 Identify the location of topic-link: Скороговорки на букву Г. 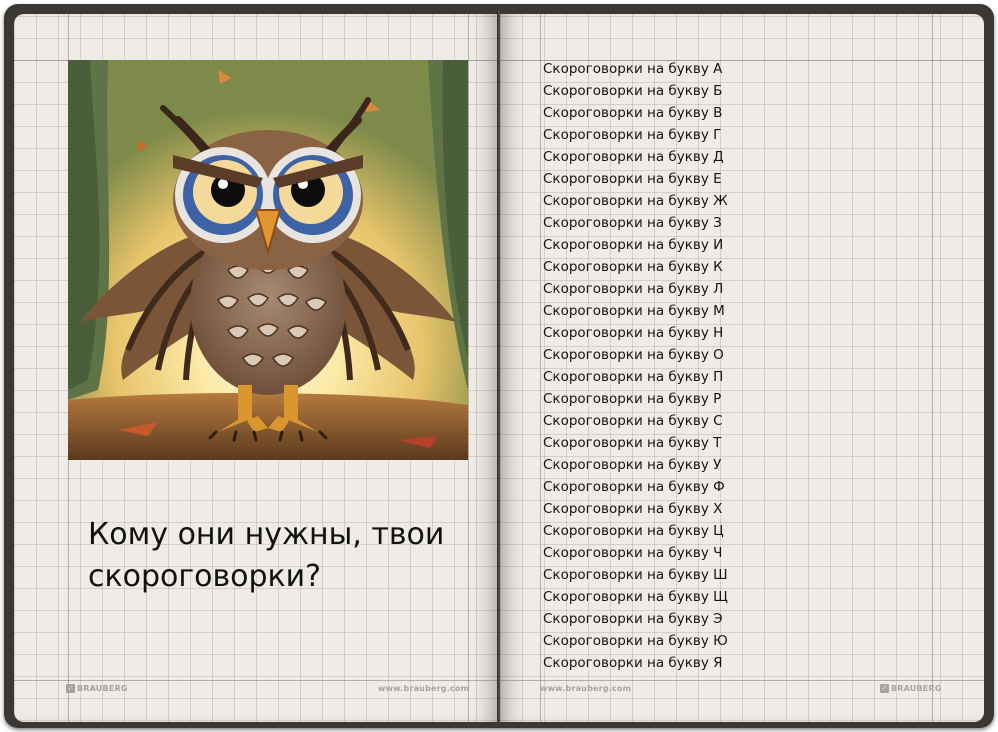
(635, 135).